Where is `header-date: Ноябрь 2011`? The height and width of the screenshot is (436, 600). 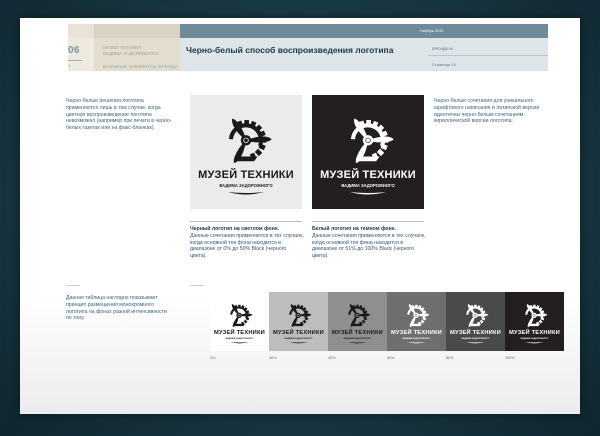 header-date: Ноябрь 2011 is located at coordinates (432, 30).